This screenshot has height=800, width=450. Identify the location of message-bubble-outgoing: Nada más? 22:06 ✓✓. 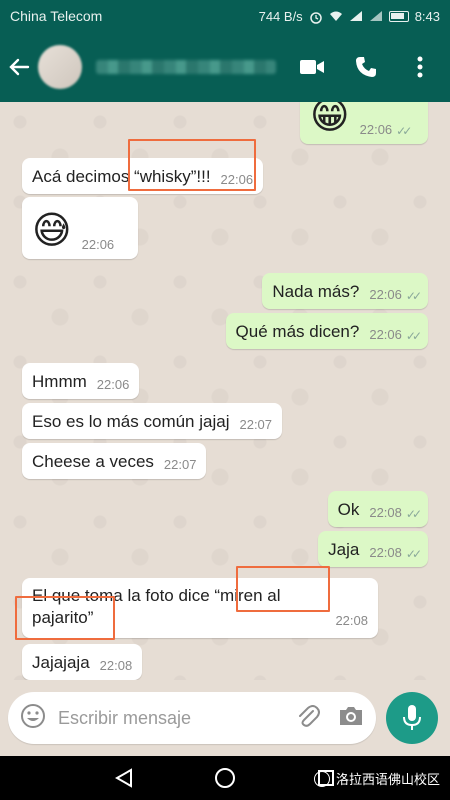
(345, 291).